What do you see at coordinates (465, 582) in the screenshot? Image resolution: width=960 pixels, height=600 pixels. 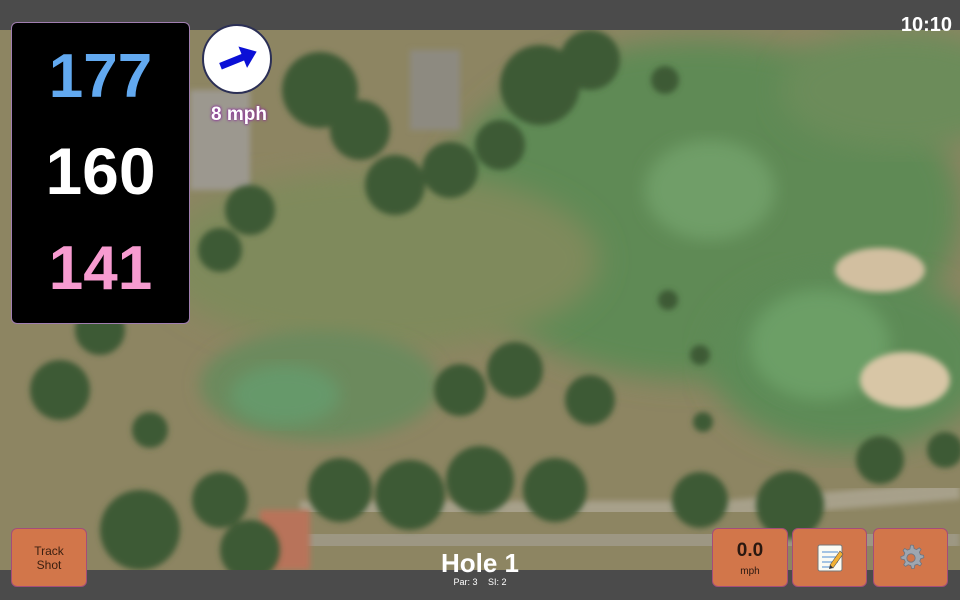 I see `hole-par: Par: 3` at bounding box center [465, 582].